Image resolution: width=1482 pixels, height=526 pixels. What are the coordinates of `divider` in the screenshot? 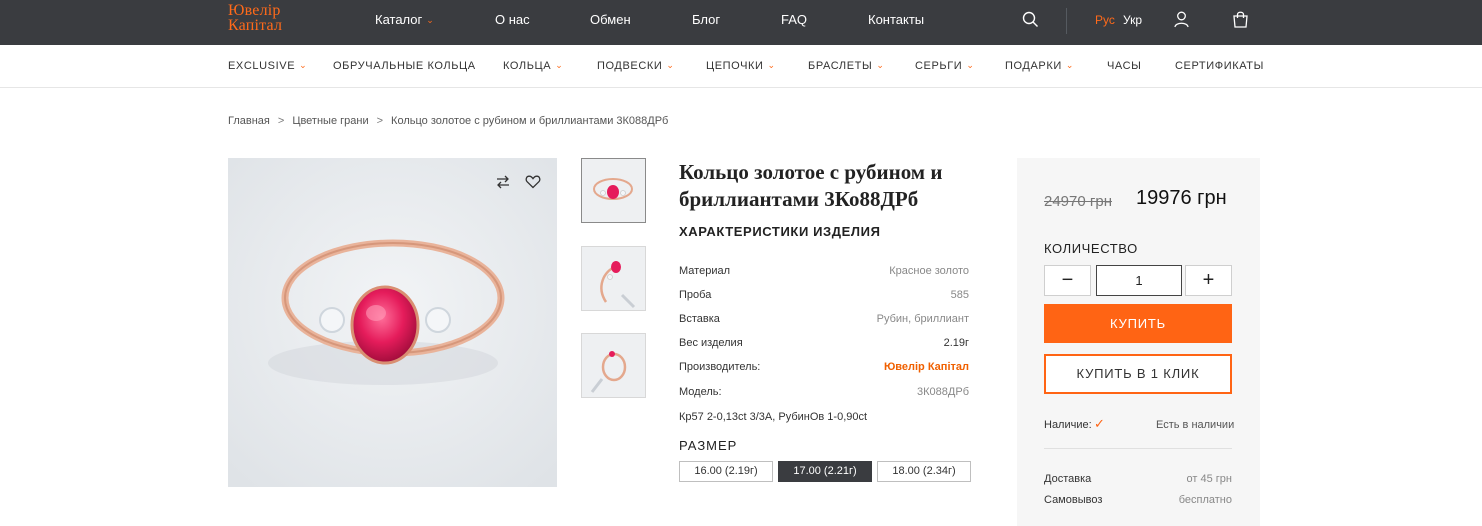 It's located at (1066, 21).